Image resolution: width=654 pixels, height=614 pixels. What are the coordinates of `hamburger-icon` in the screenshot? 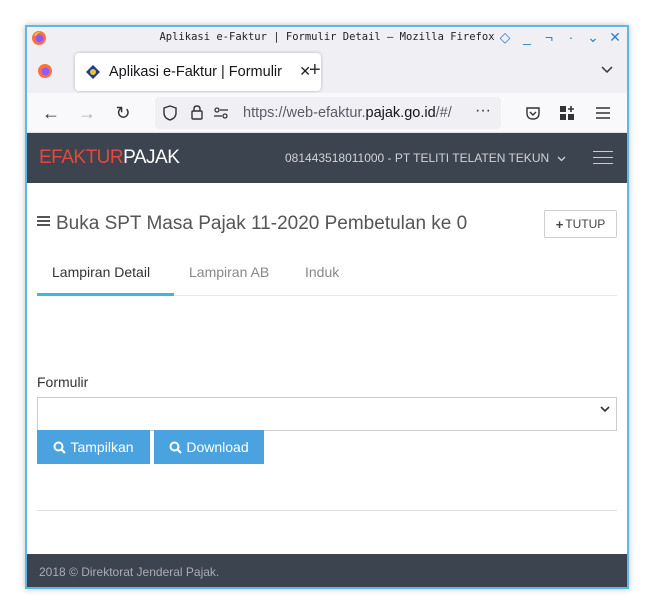 It's located at (603, 160).